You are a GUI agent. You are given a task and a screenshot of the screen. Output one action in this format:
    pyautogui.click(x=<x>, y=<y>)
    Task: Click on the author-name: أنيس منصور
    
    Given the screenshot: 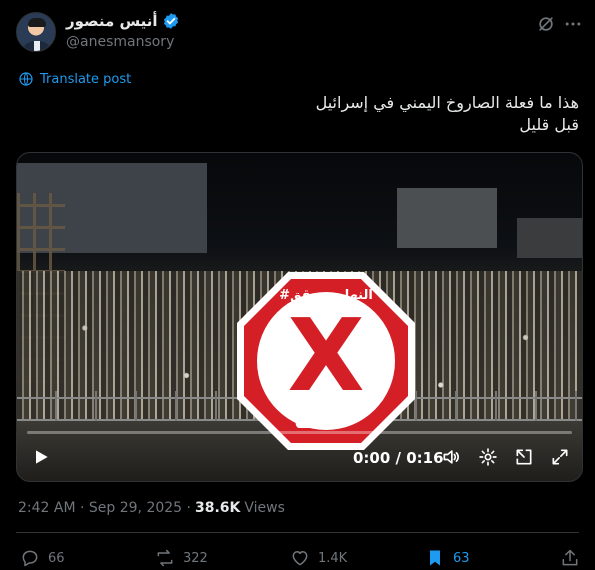 What is the action you would take?
    pyautogui.click(x=112, y=21)
    